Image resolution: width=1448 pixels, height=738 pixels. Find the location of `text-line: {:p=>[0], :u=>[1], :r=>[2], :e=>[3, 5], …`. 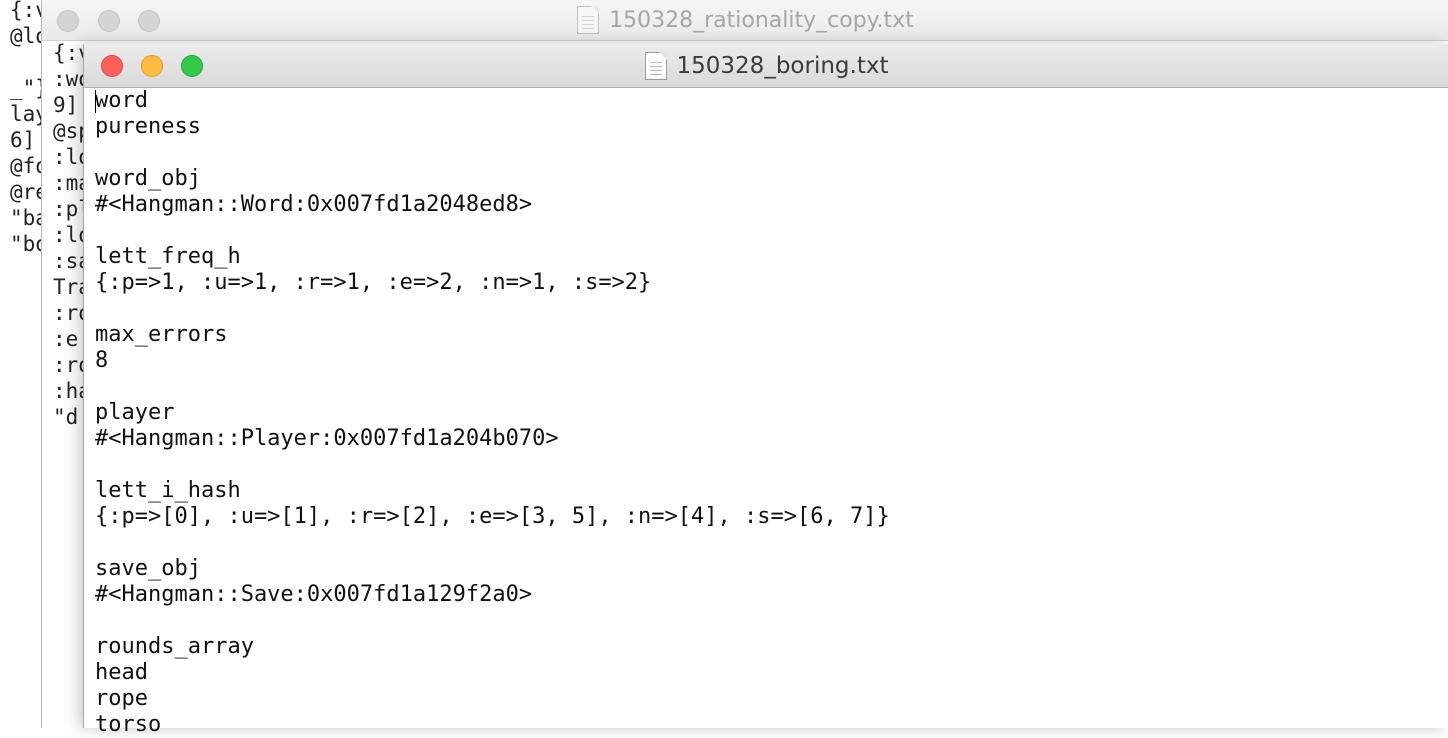

text-line: {:p=>[0], :u=>[1], :r=>[2], :e=>[3, 5], … is located at coordinates (492, 516).